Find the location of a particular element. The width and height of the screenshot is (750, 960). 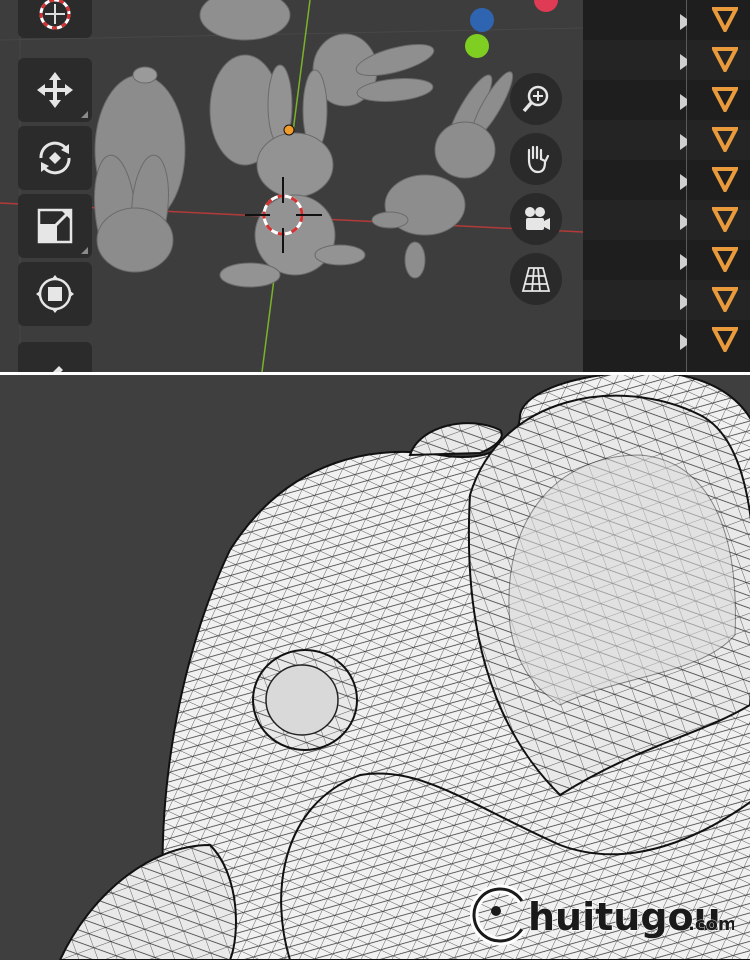

bunny-model is located at coordinates (140, 169).